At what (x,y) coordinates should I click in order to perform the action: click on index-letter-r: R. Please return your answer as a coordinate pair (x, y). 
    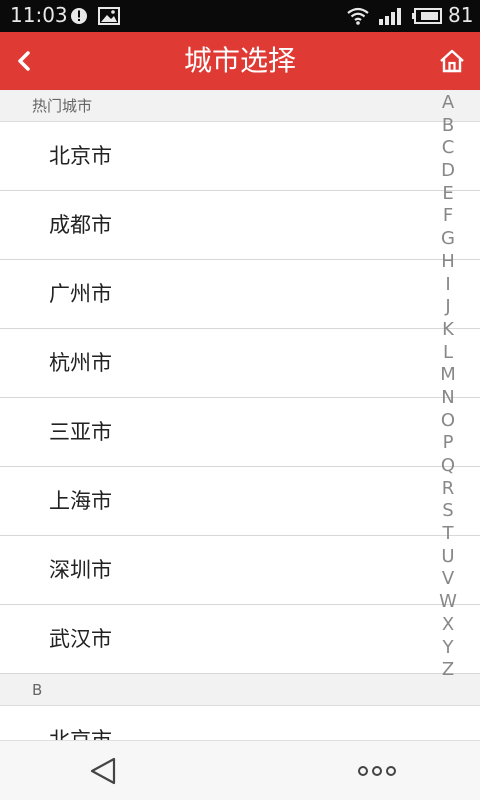
    Looking at the image, I should click on (448, 489).